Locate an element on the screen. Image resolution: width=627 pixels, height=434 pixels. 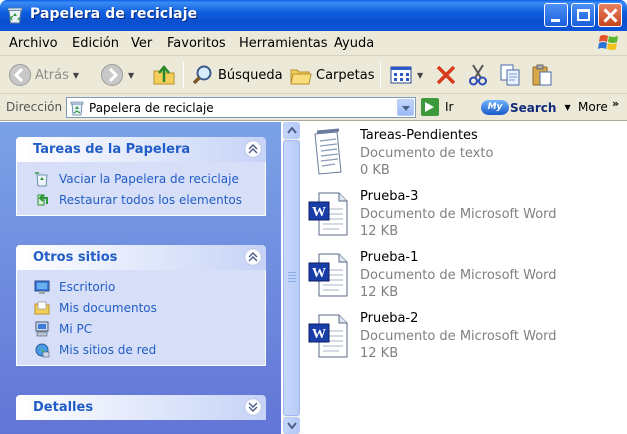
menu-edicion: Edición is located at coordinates (95, 43).